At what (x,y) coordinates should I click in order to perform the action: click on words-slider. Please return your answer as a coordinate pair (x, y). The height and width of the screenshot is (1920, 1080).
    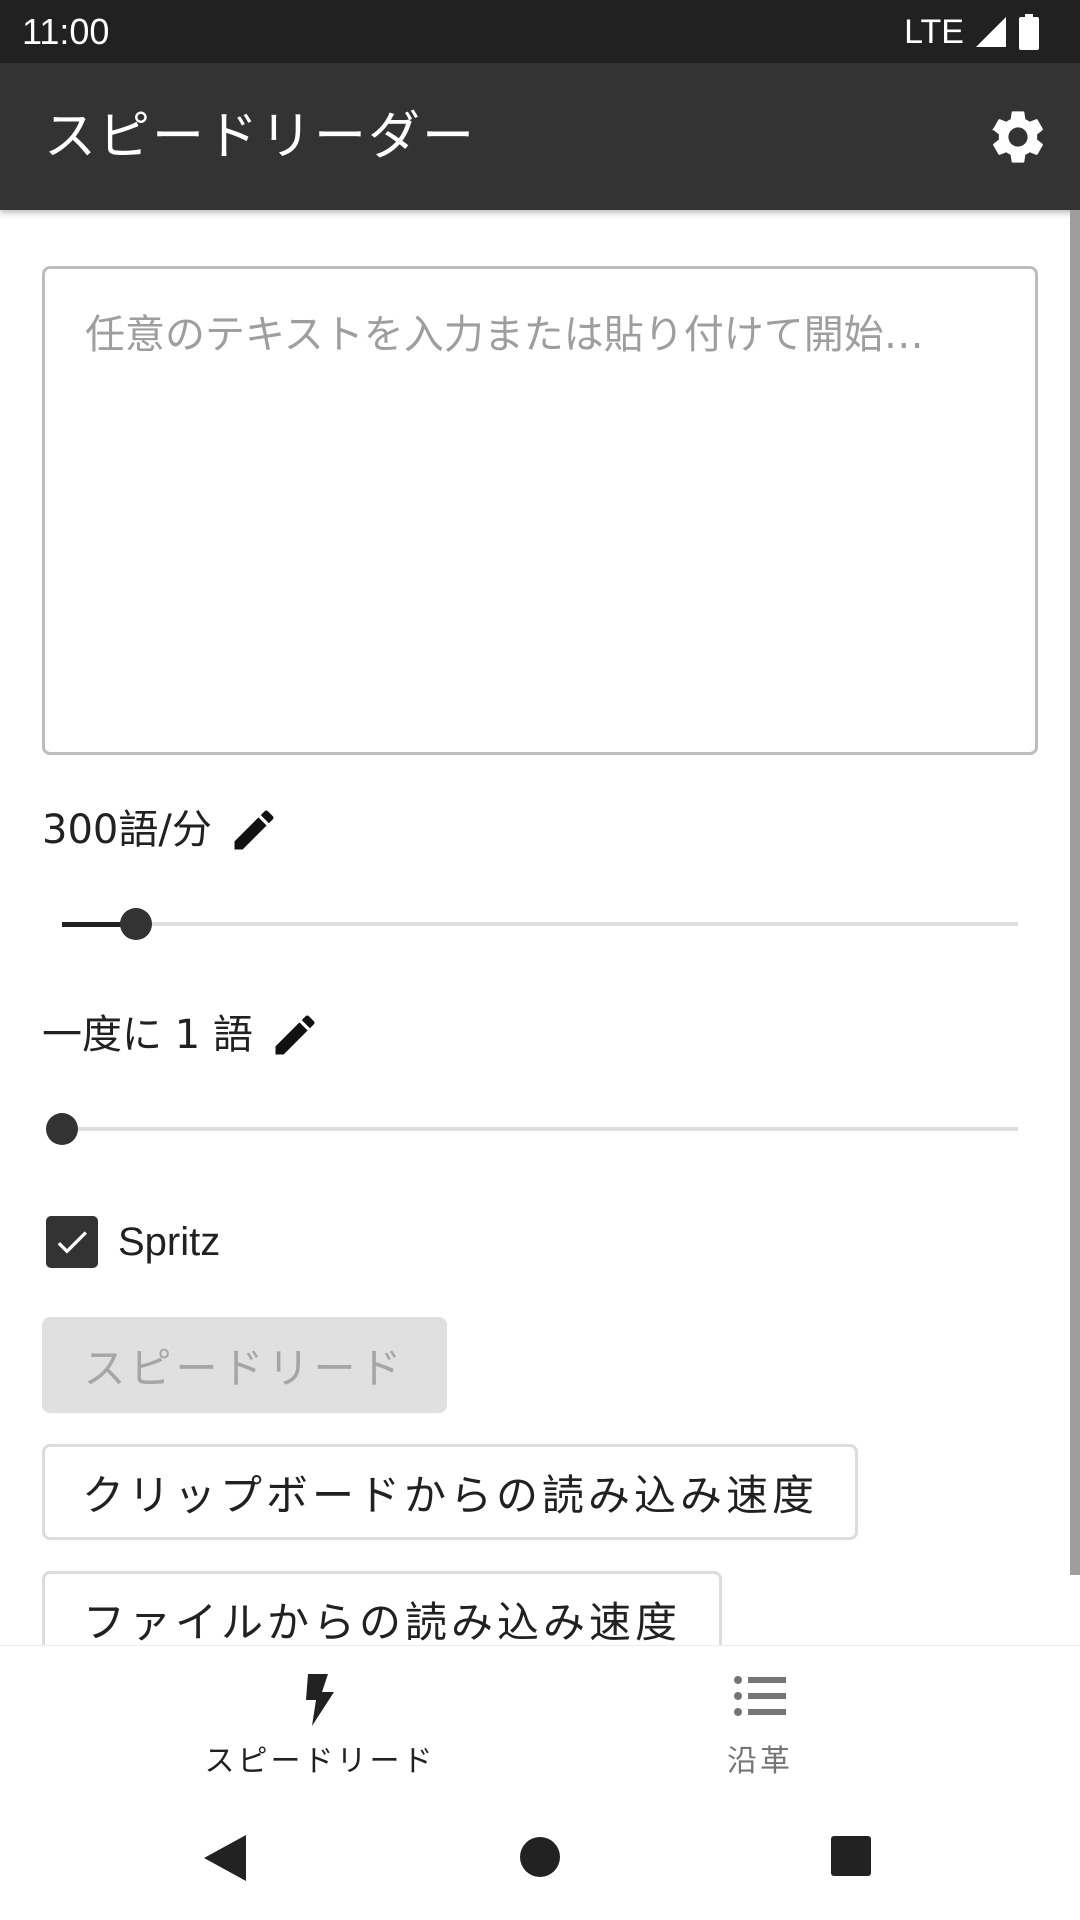
    Looking at the image, I should click on (532, 1130).